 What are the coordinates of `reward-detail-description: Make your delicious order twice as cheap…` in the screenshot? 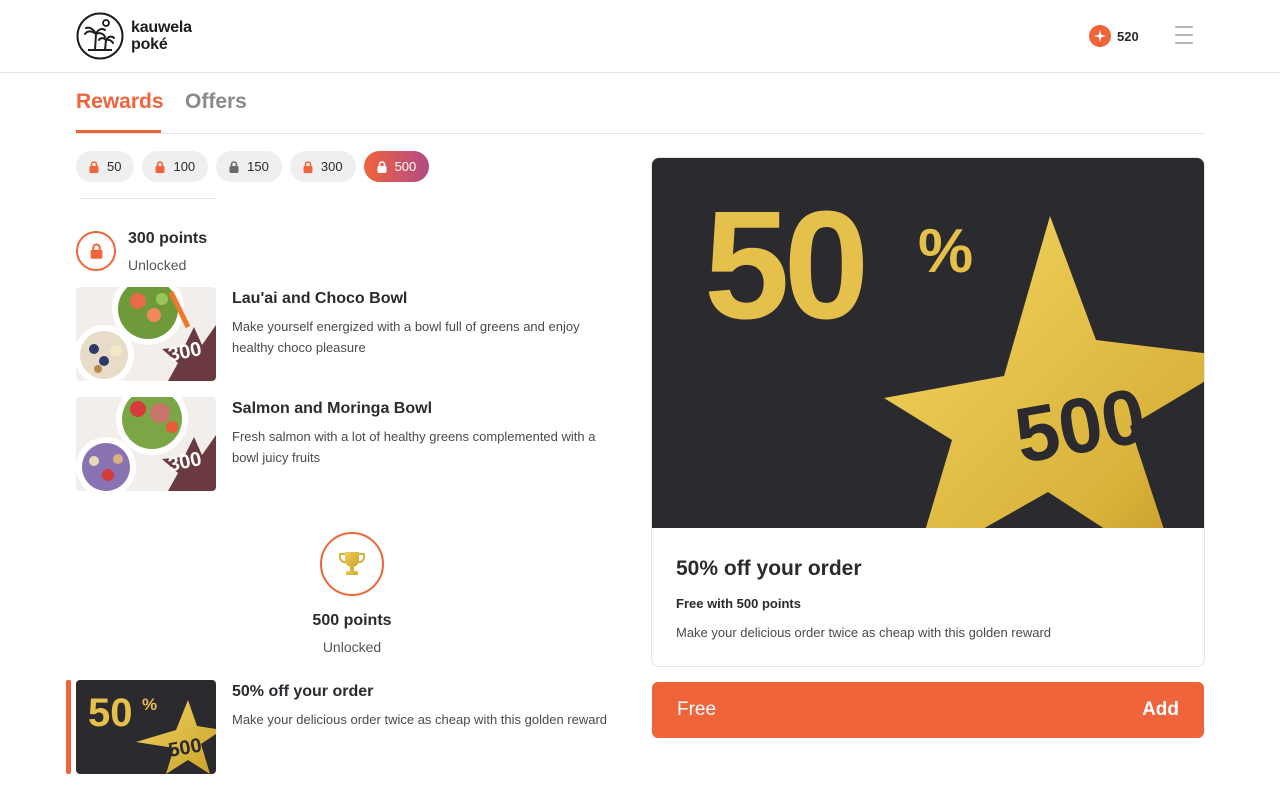 It's located at (864, 632).